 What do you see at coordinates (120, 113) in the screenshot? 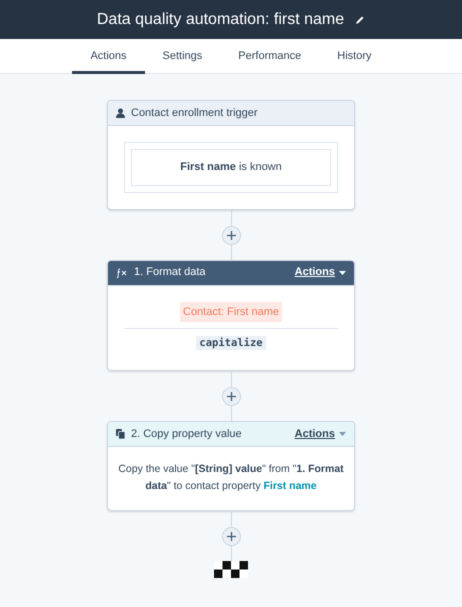
I see `person-icon` at bounding box center [120, 113].